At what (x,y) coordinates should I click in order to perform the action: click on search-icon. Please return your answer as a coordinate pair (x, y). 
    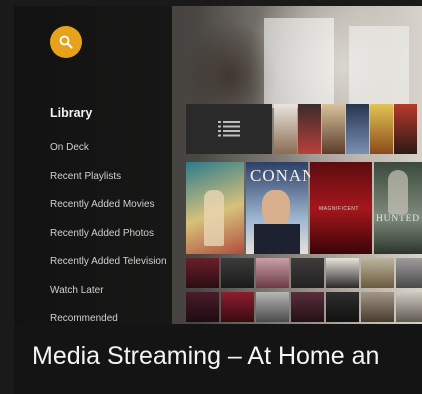
    Looking at the image, I should click on (66, 42).